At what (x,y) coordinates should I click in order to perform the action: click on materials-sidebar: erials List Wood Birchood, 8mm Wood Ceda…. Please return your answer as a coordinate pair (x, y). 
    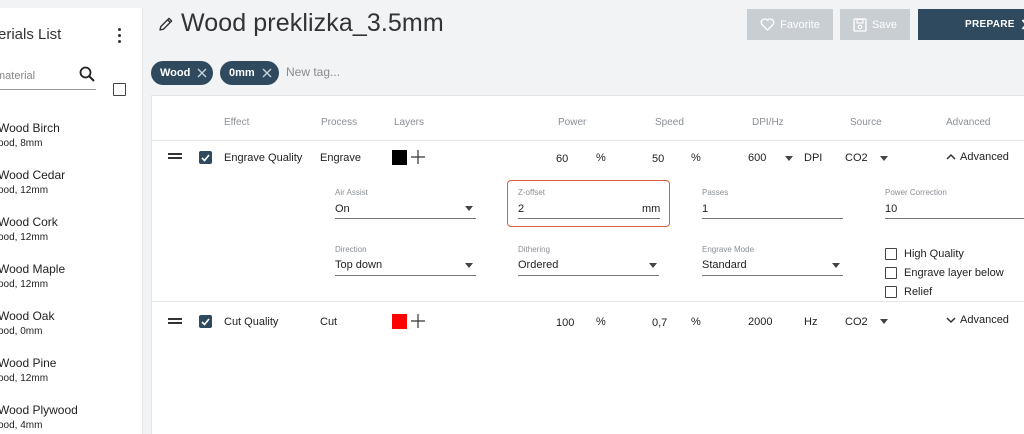
    Looking at the image, I should click on (71, 221).